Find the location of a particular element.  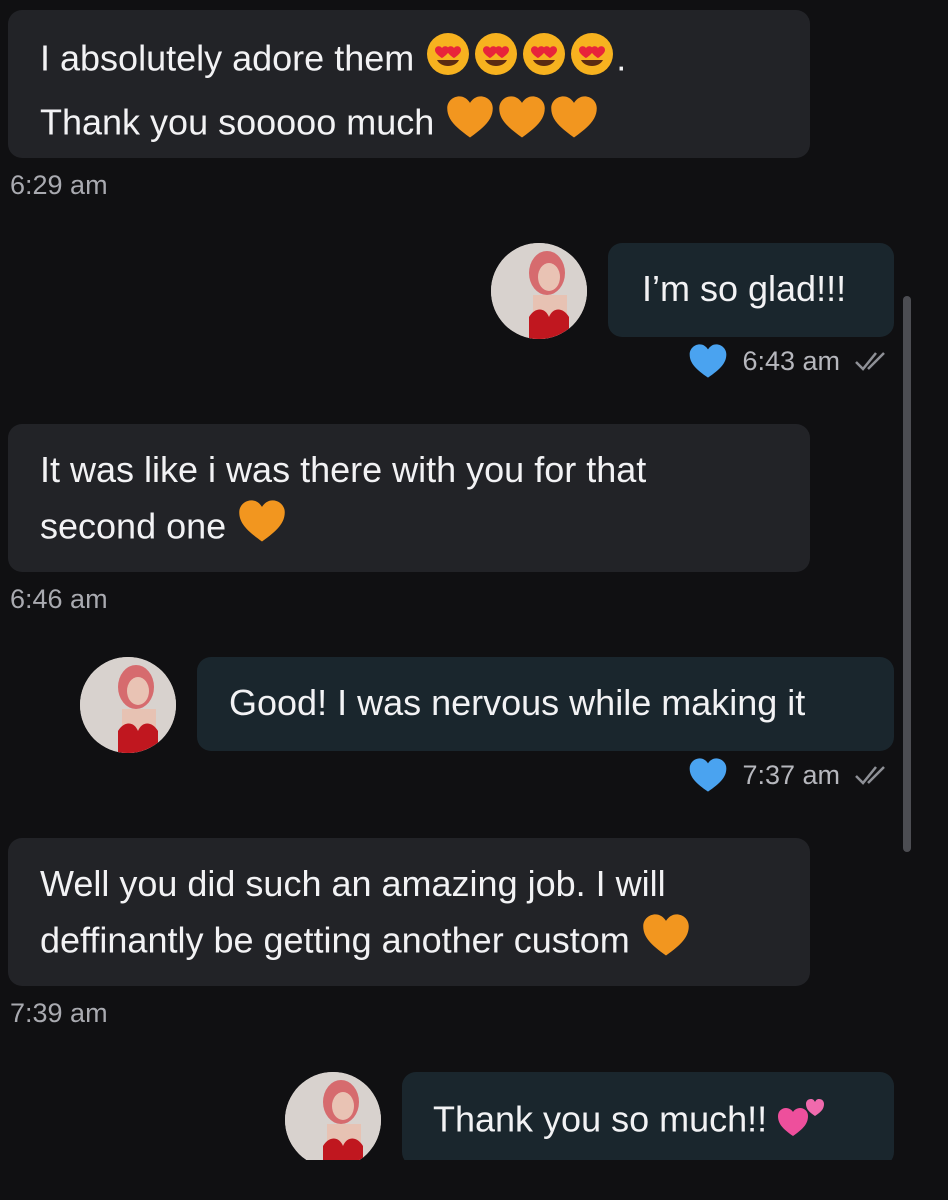

message-bubble-outgoing: Good! I was nervous while making it is located at coordinates (545, 704).